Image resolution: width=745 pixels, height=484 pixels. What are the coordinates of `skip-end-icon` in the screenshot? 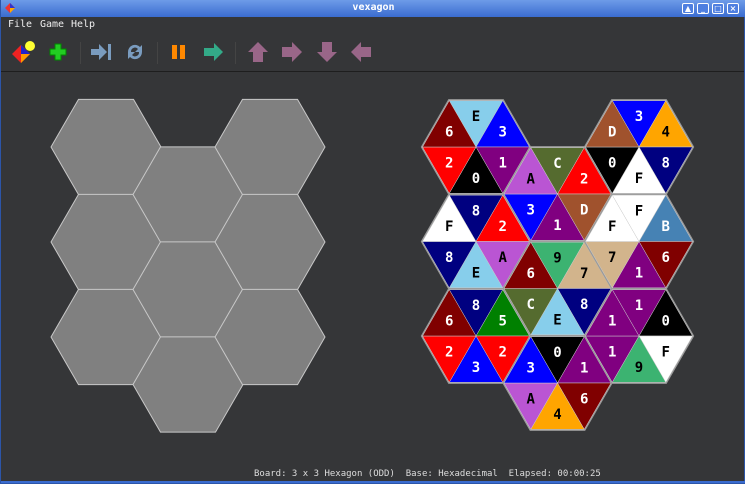 It's located at (101, 52).